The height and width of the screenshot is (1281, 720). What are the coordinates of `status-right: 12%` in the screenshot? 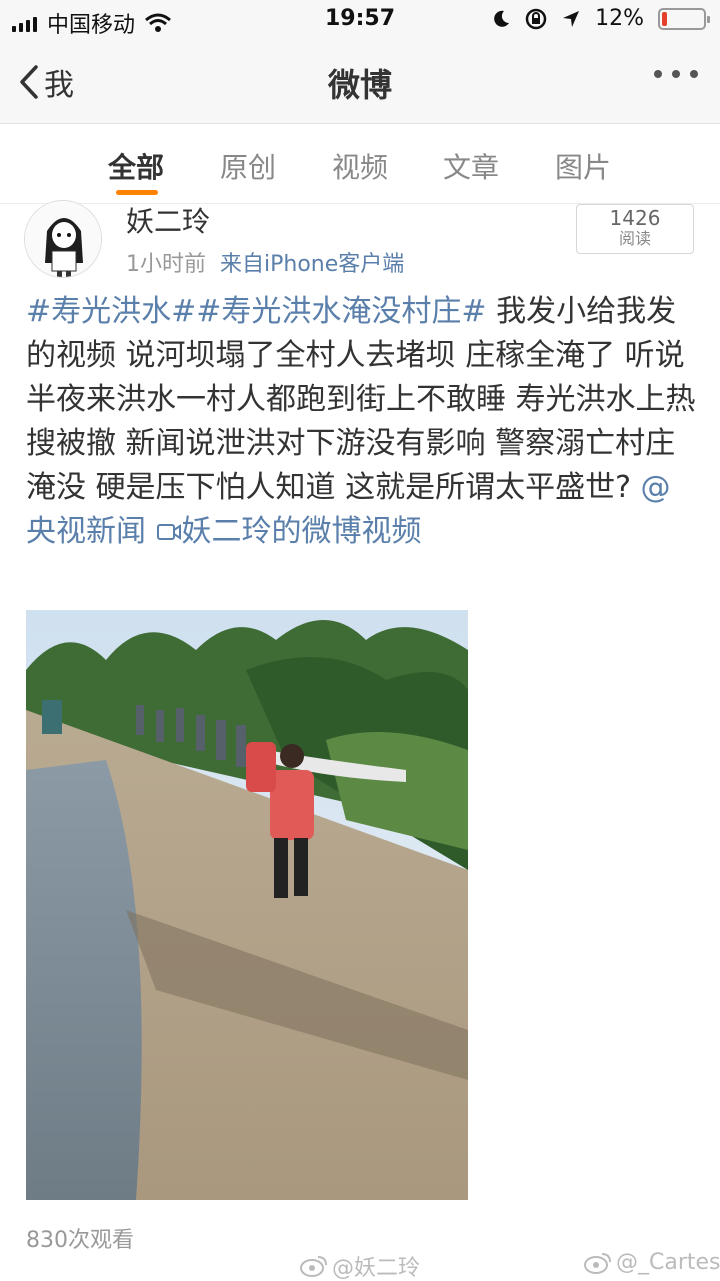 It's located at (600, 18).